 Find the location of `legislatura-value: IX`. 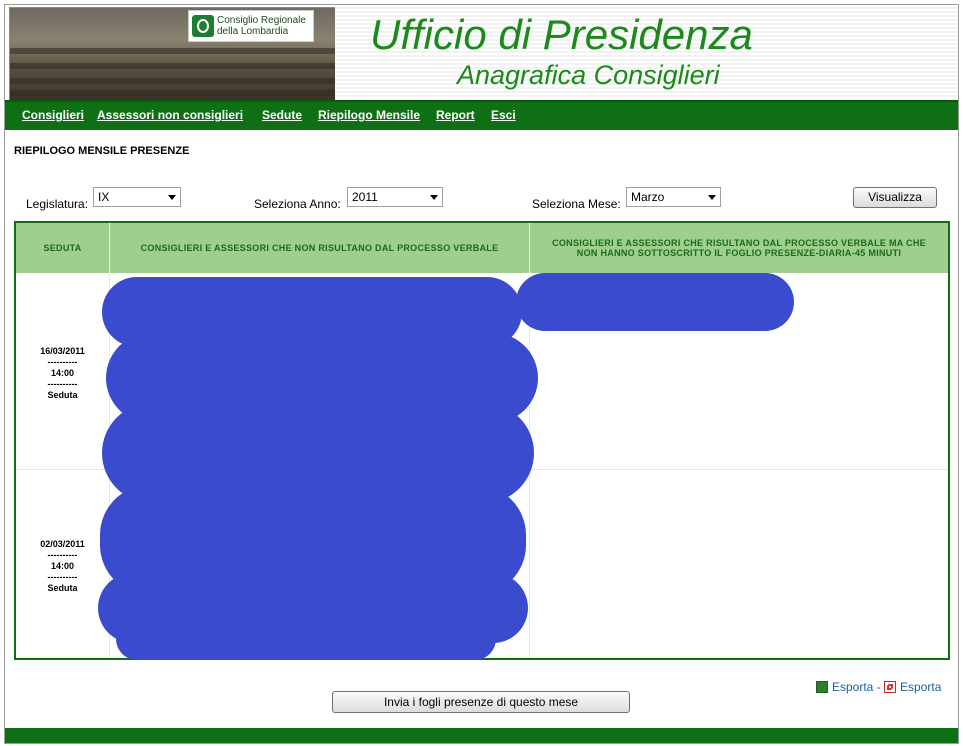

legislatura-value: IX is located at coordinates (104, 197).